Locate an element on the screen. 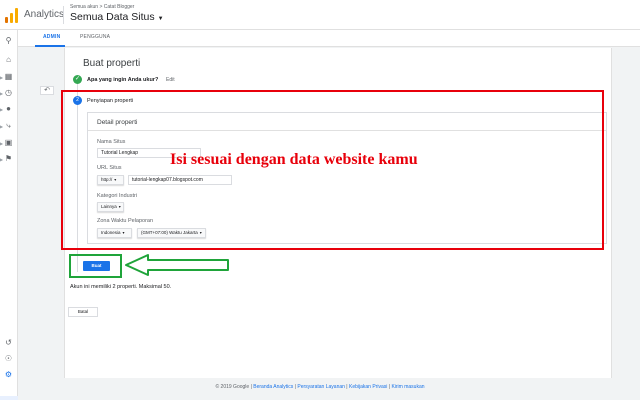 Image resolution: width=640 pixels, height=400 pixels. annotation-arrow-icon is located at coordinates (177, 265).